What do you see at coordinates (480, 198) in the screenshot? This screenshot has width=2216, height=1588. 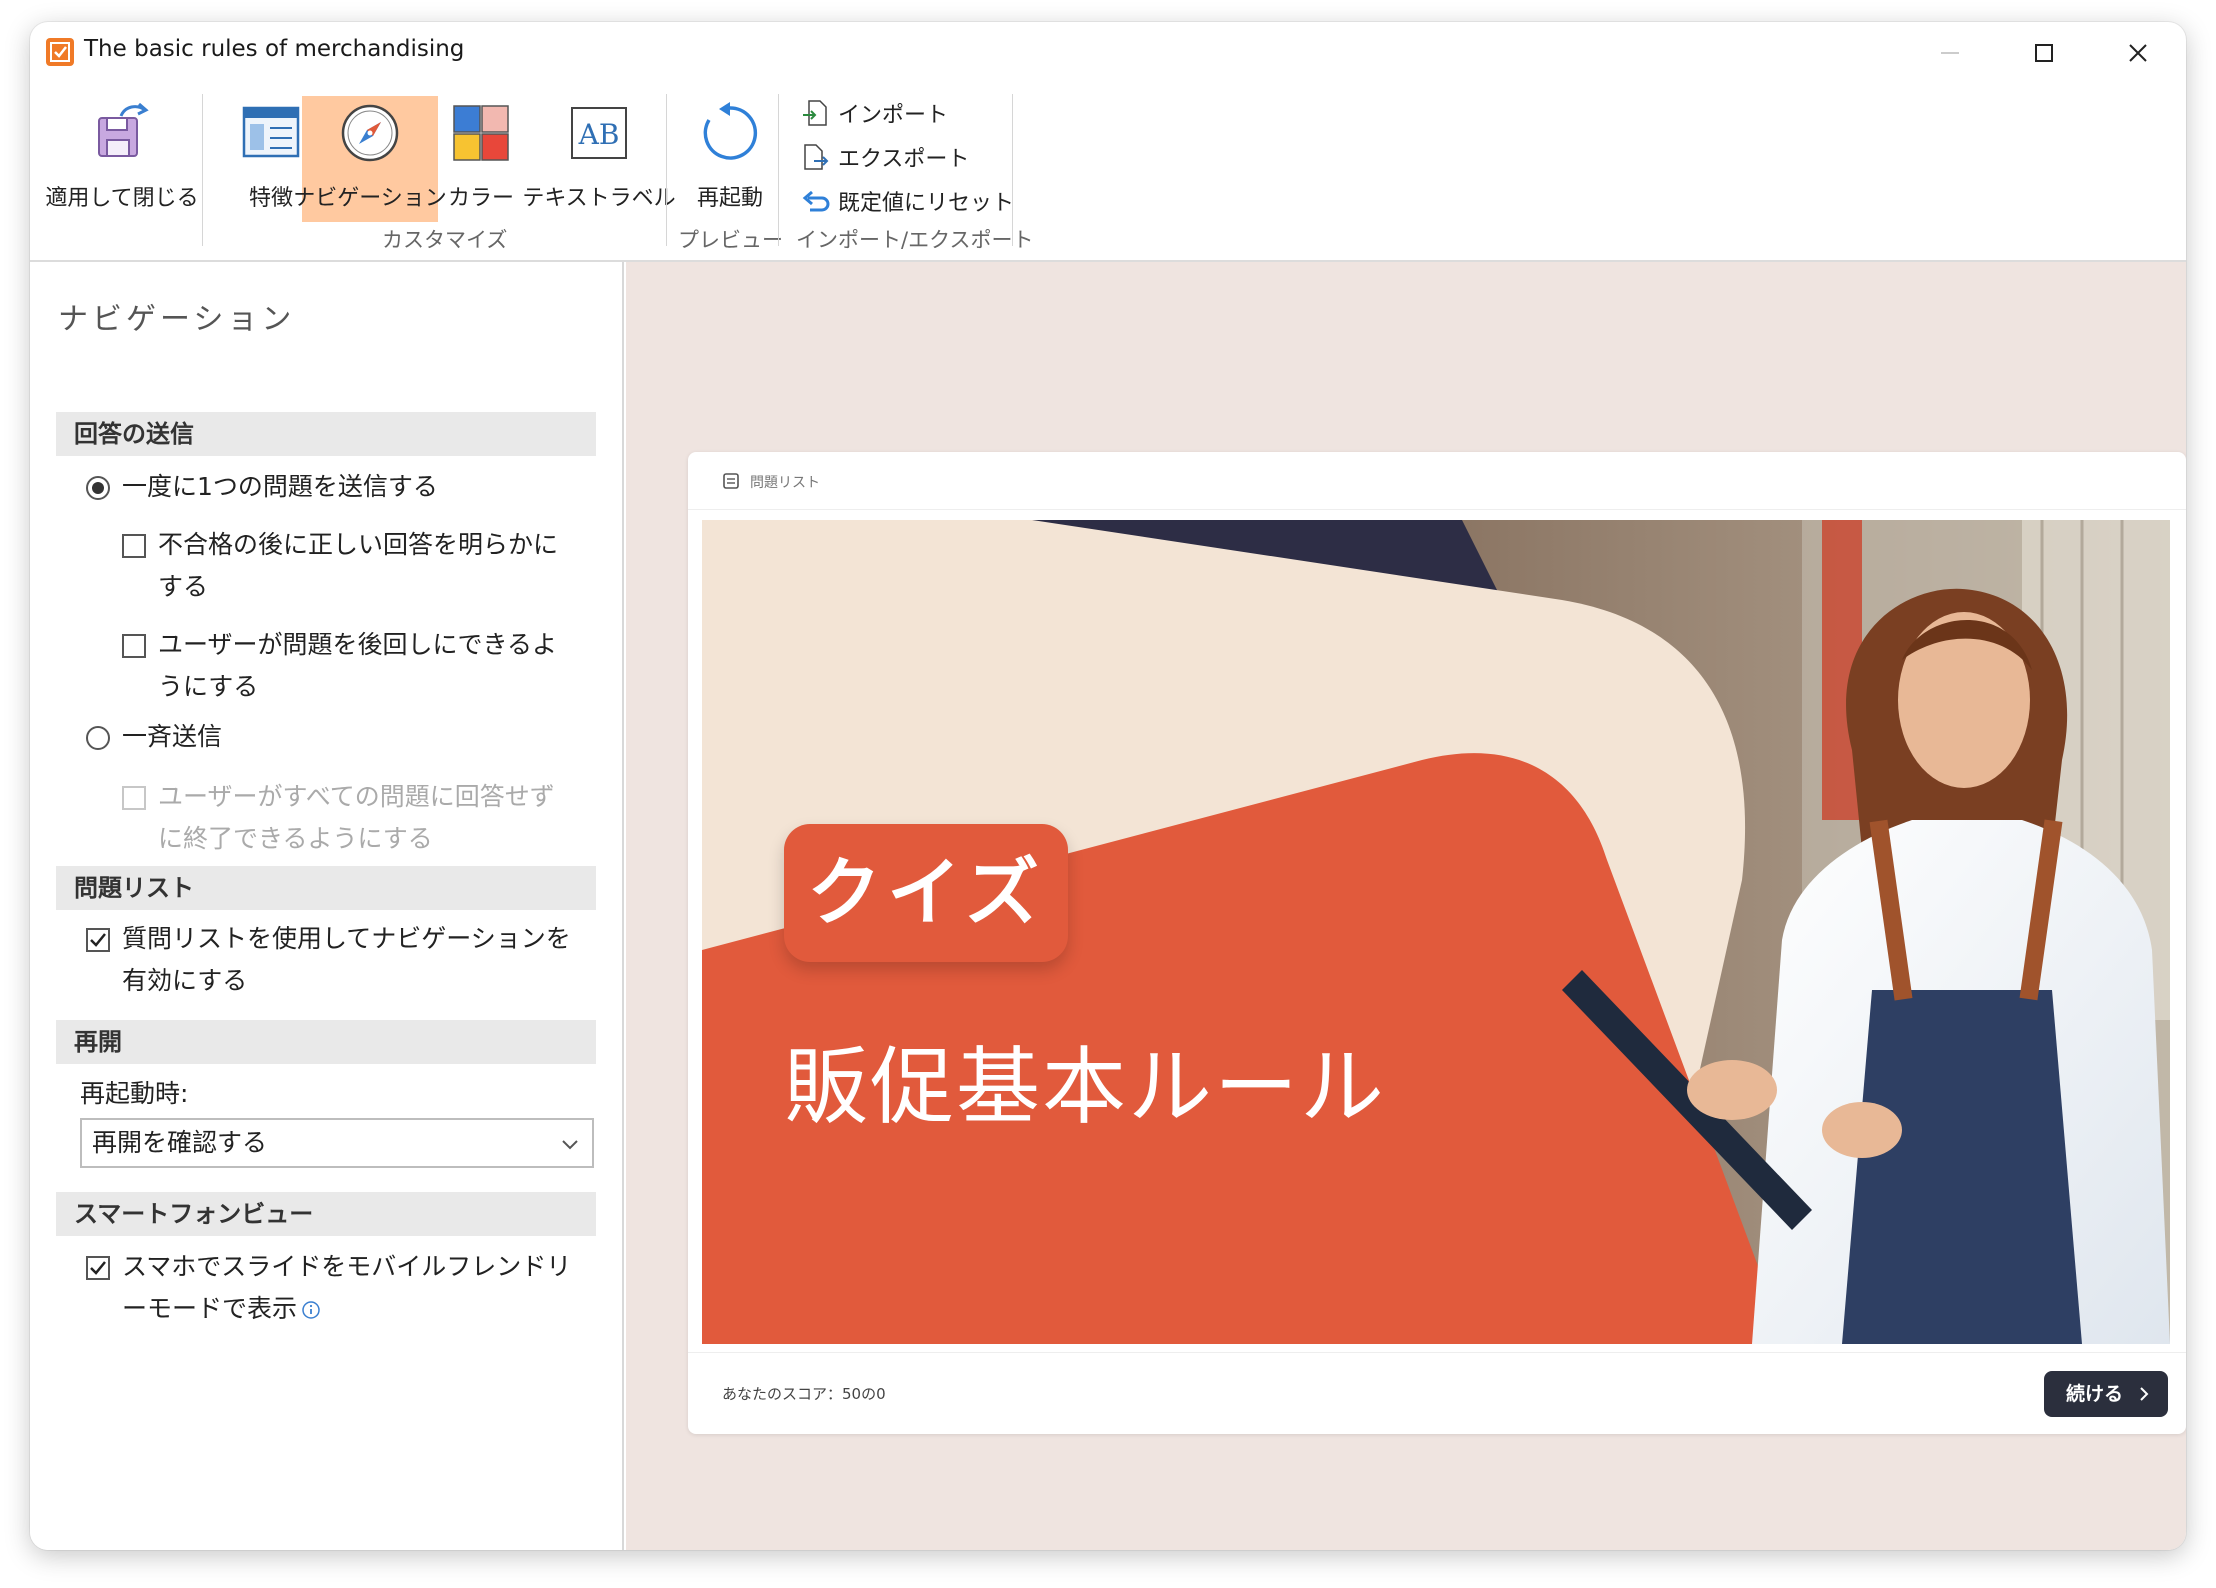 I see `color-label: カラー` at bounding box center [480, 198].